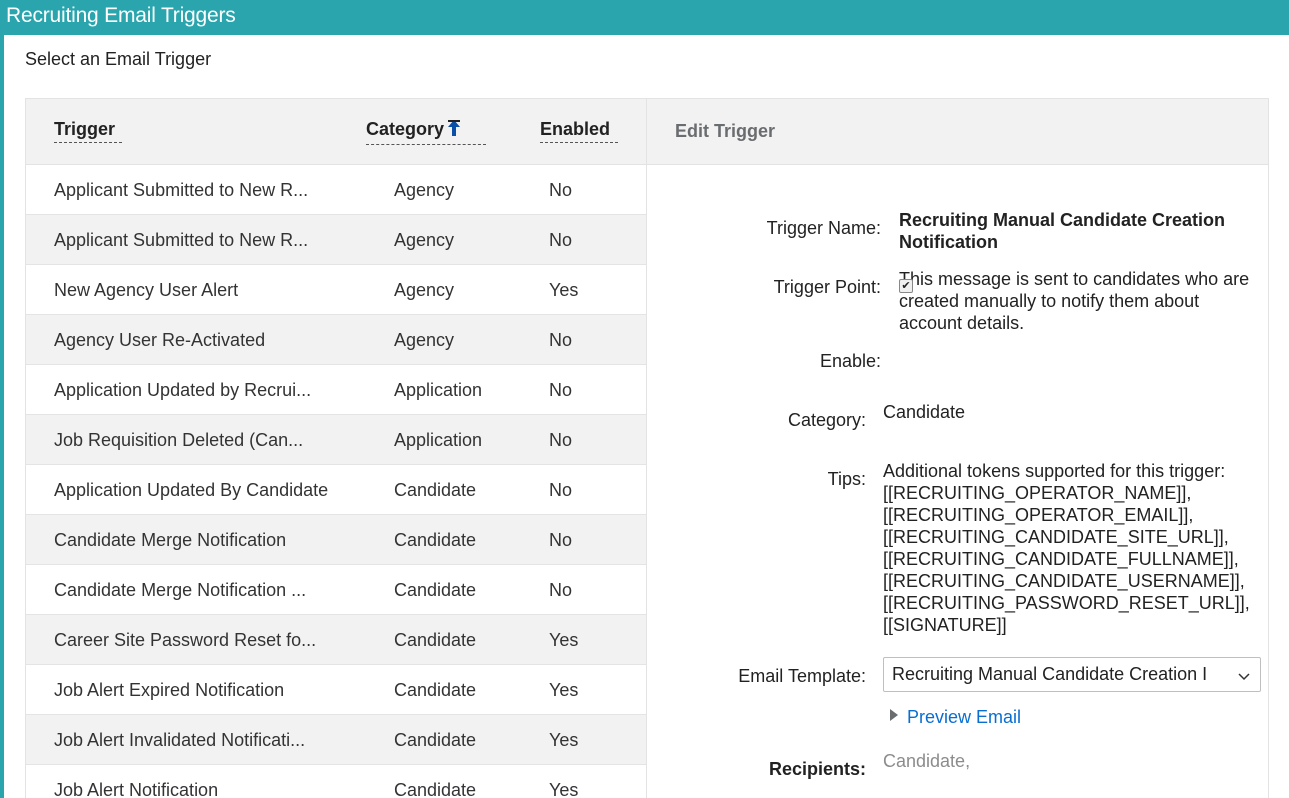 The image size is (1289, 798). I want to click on trigger-cell: Job Alert Expired Notification, so click(169, 690).